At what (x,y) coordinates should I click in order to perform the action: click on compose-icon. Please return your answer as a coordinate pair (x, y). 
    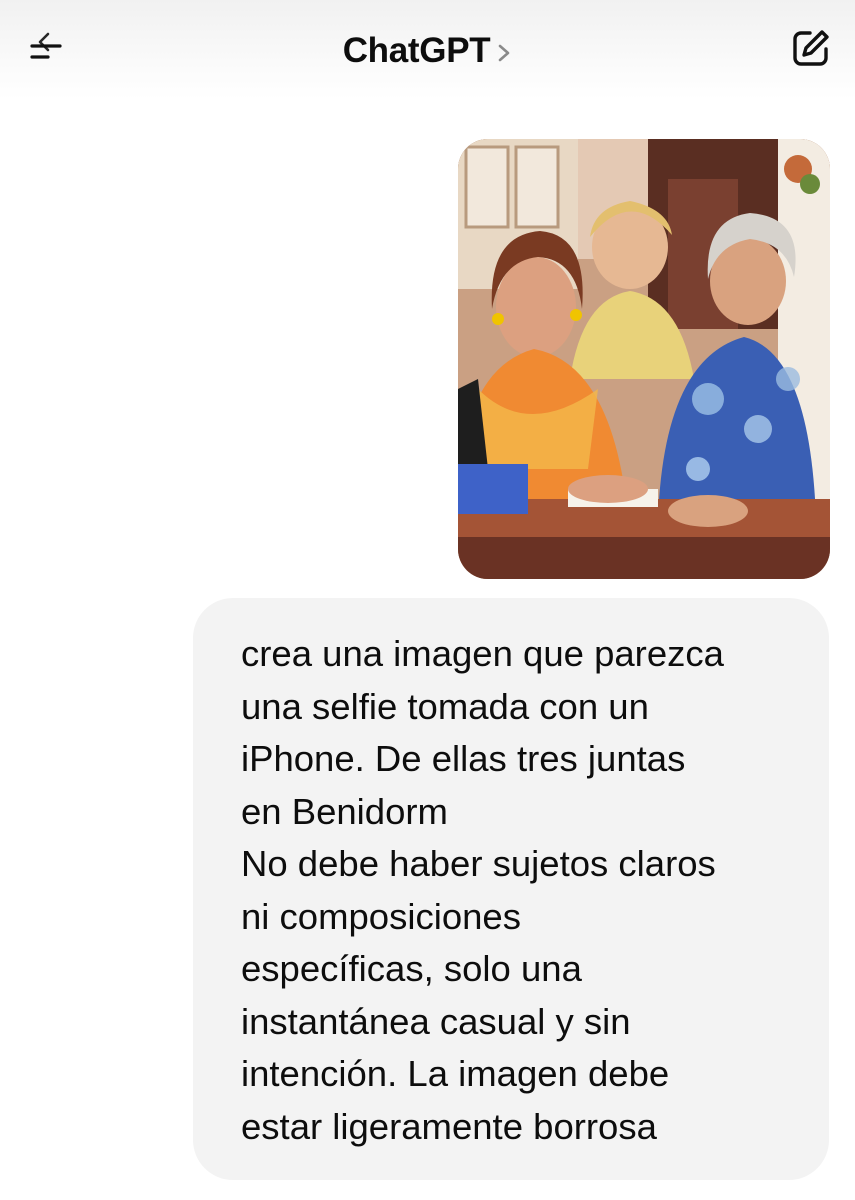
    Looking at the image, I should click on (811, 50).